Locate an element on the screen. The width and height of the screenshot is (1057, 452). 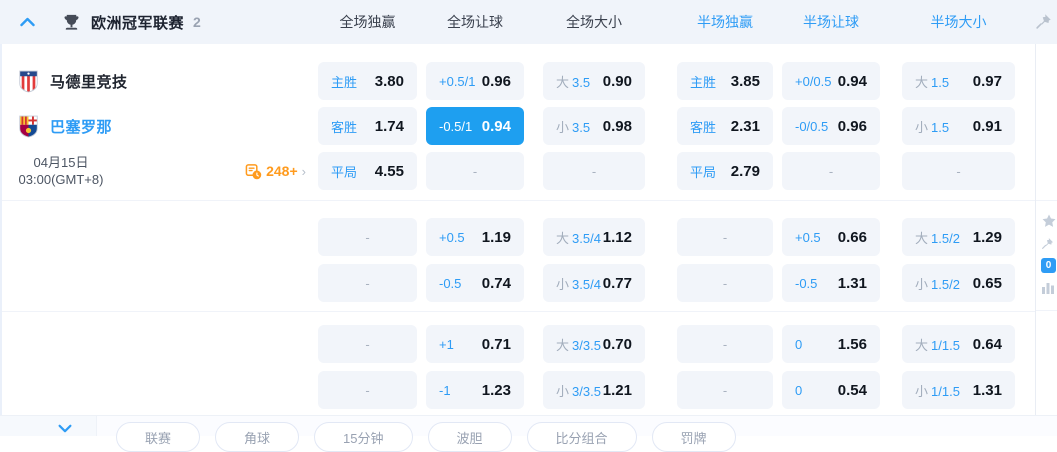
odds-cell-ft-under: 小 3/3.5 1.21 is located at coordinates (594, 390).